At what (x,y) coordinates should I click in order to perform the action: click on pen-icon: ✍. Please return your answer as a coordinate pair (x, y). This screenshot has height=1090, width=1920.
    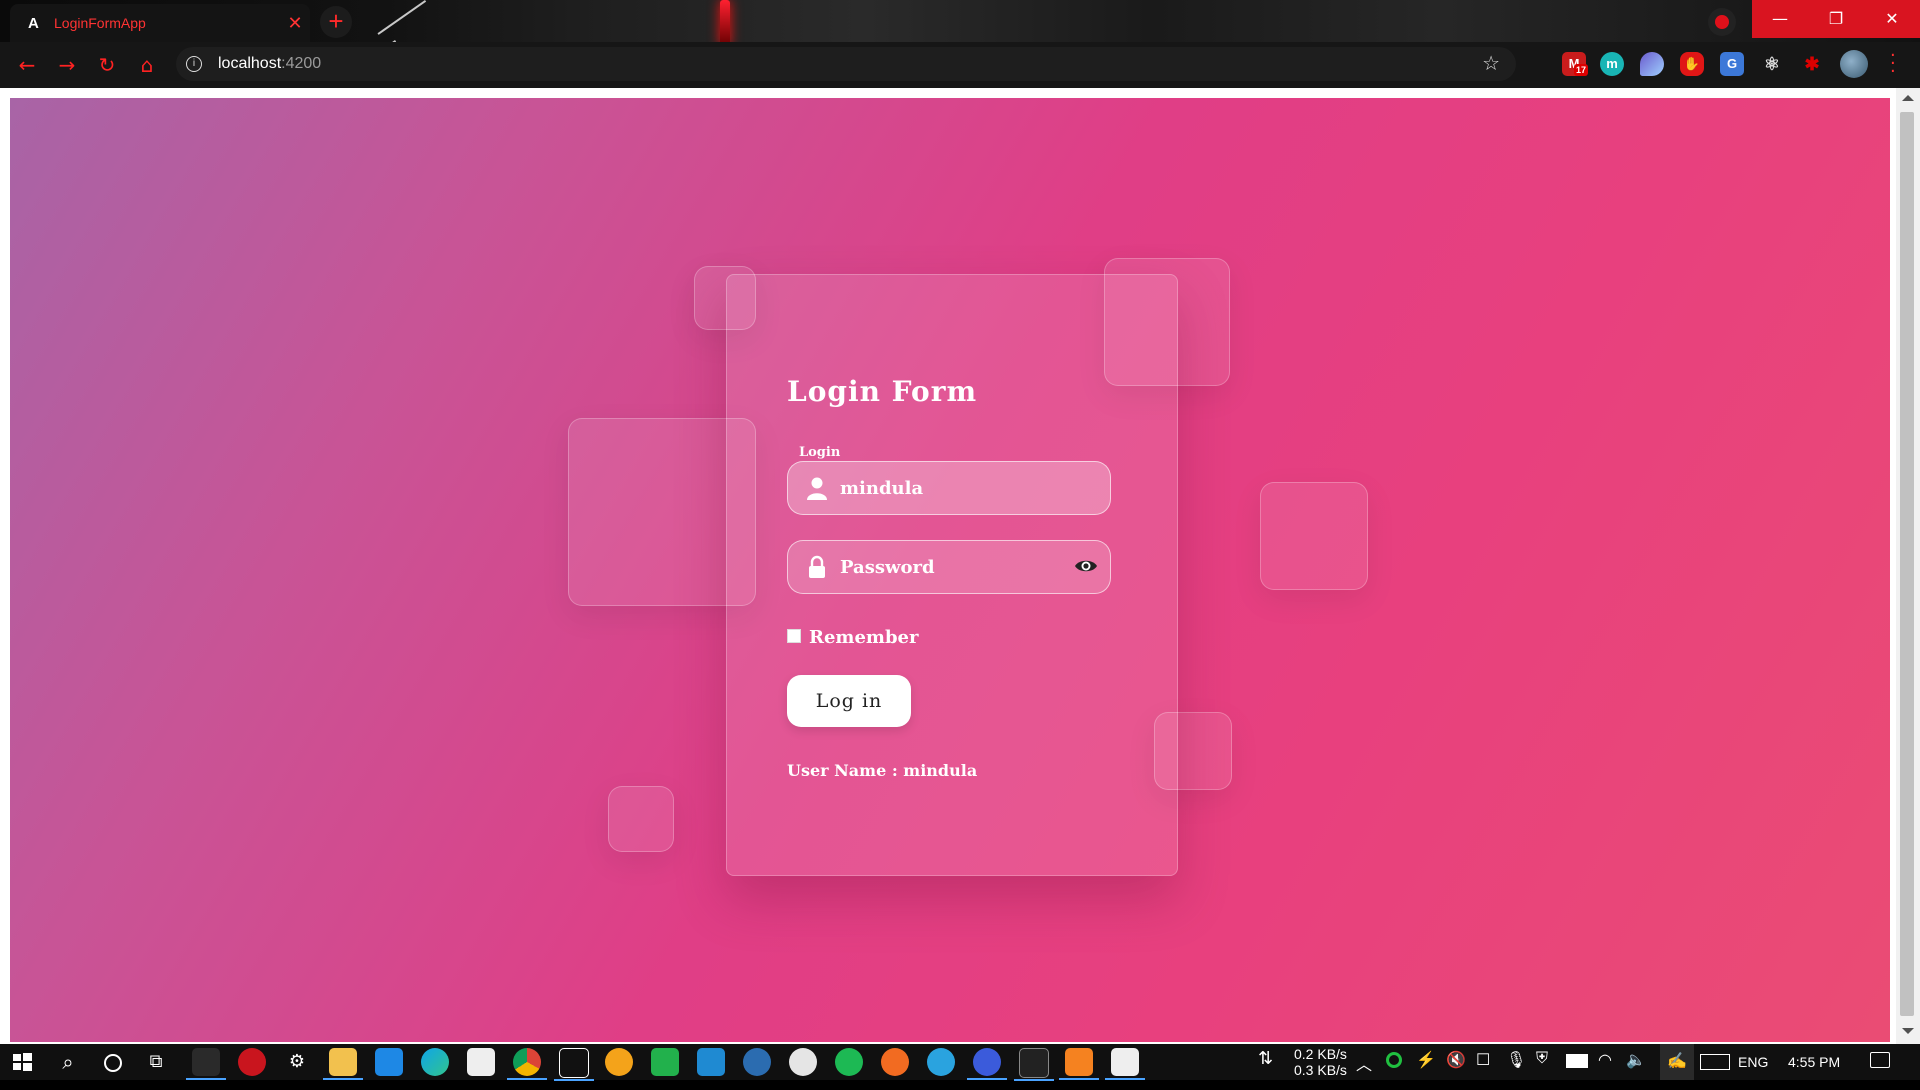
    Looking at the image, I should click on (1677, 1062).